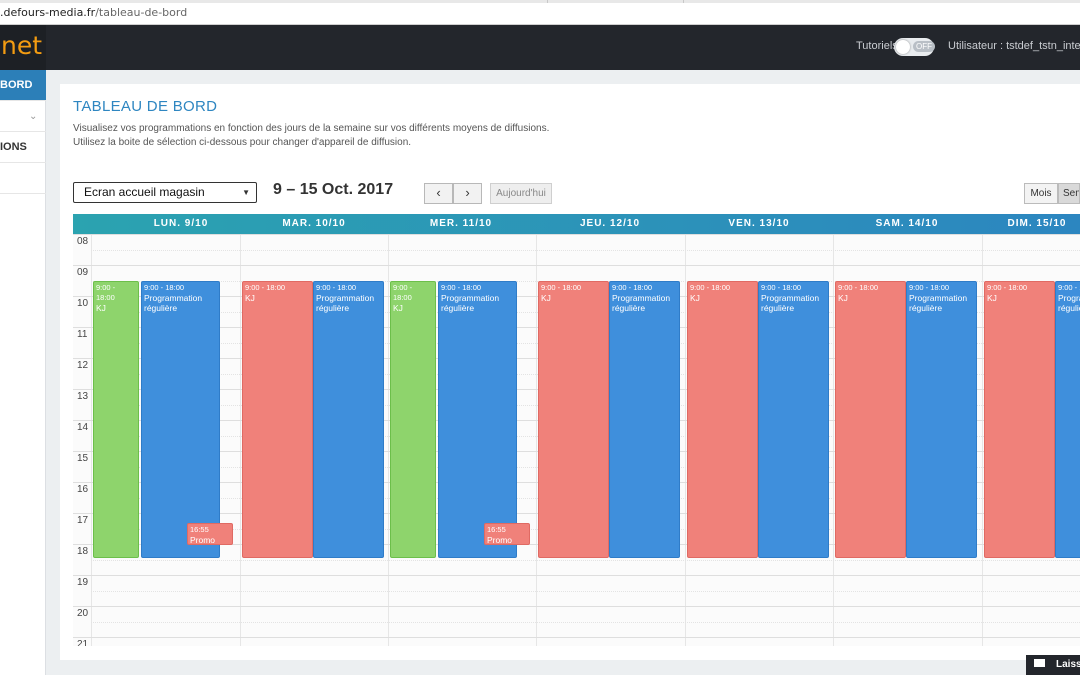  I want to click on sidebar: BORD ⌄ IONS, so click(23, 372).